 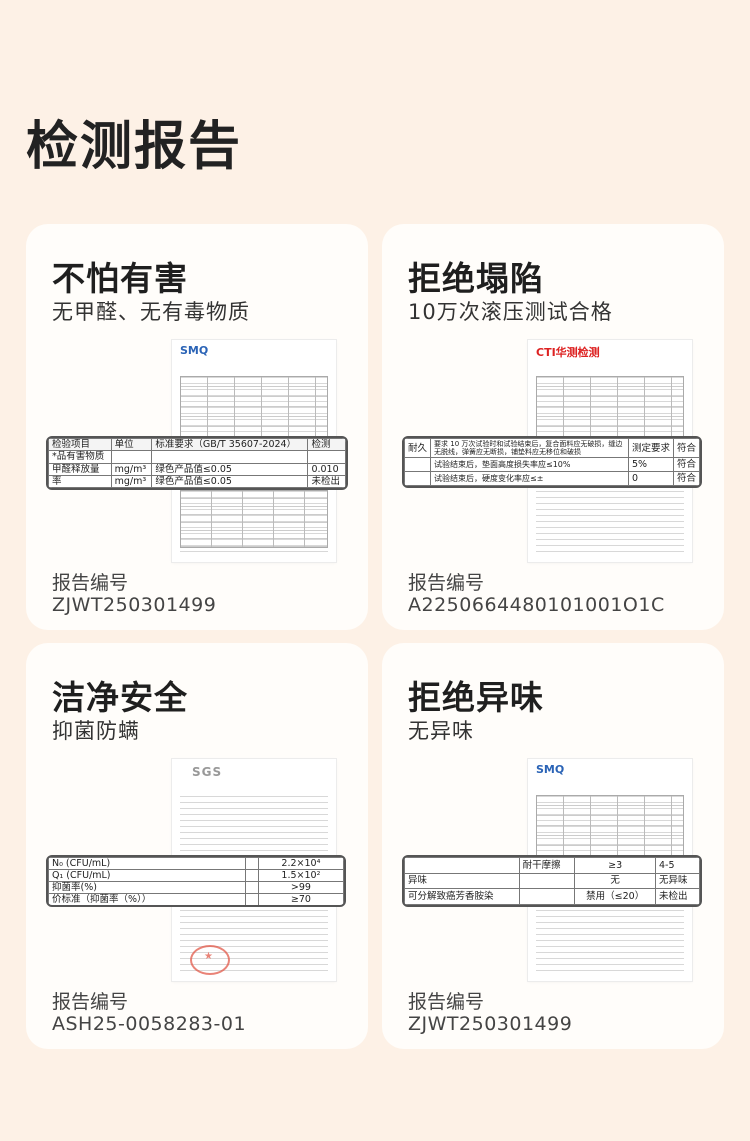 I want to click on table-header-cell: 检测, so click(x=326, y=445).